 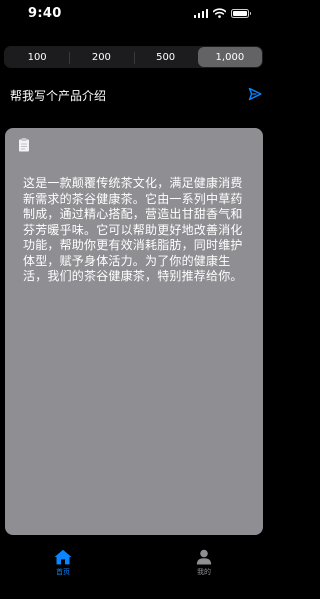 What do you see at coordinates (63, 572) in the screenshot?
I see `tab-home-label: 首页` at bounding box center [63, 572].